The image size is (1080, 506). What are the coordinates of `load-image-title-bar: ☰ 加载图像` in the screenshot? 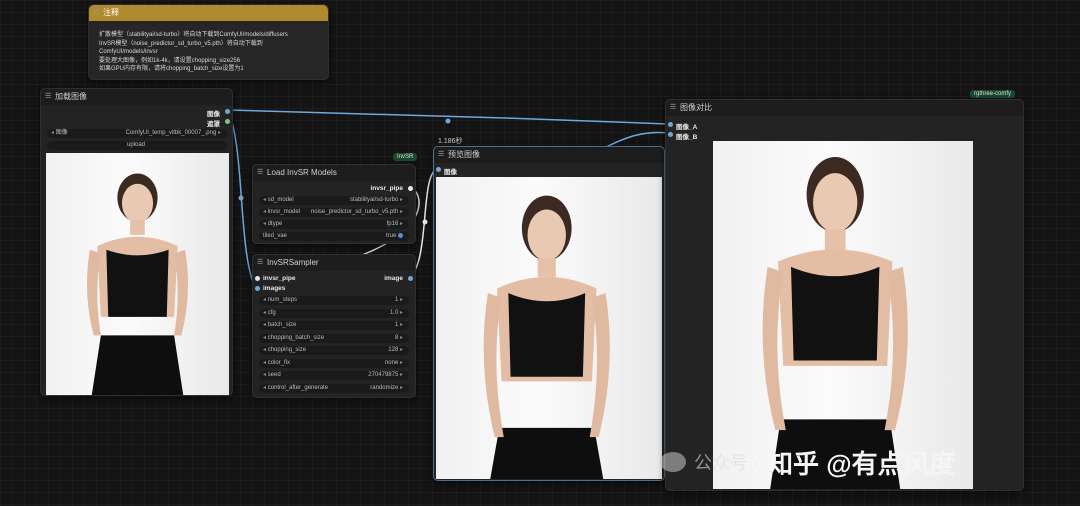 It's located at (136, 97).